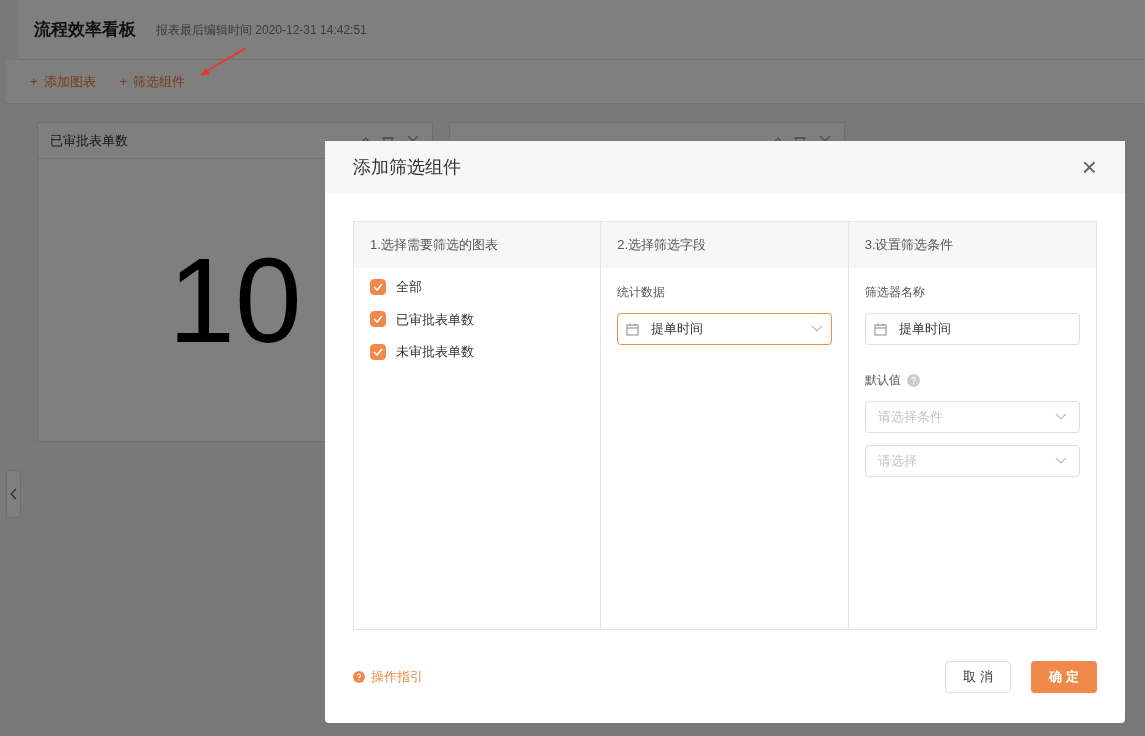  I want to click on checkbox-label: 已审批表单数, so click(435, 319).